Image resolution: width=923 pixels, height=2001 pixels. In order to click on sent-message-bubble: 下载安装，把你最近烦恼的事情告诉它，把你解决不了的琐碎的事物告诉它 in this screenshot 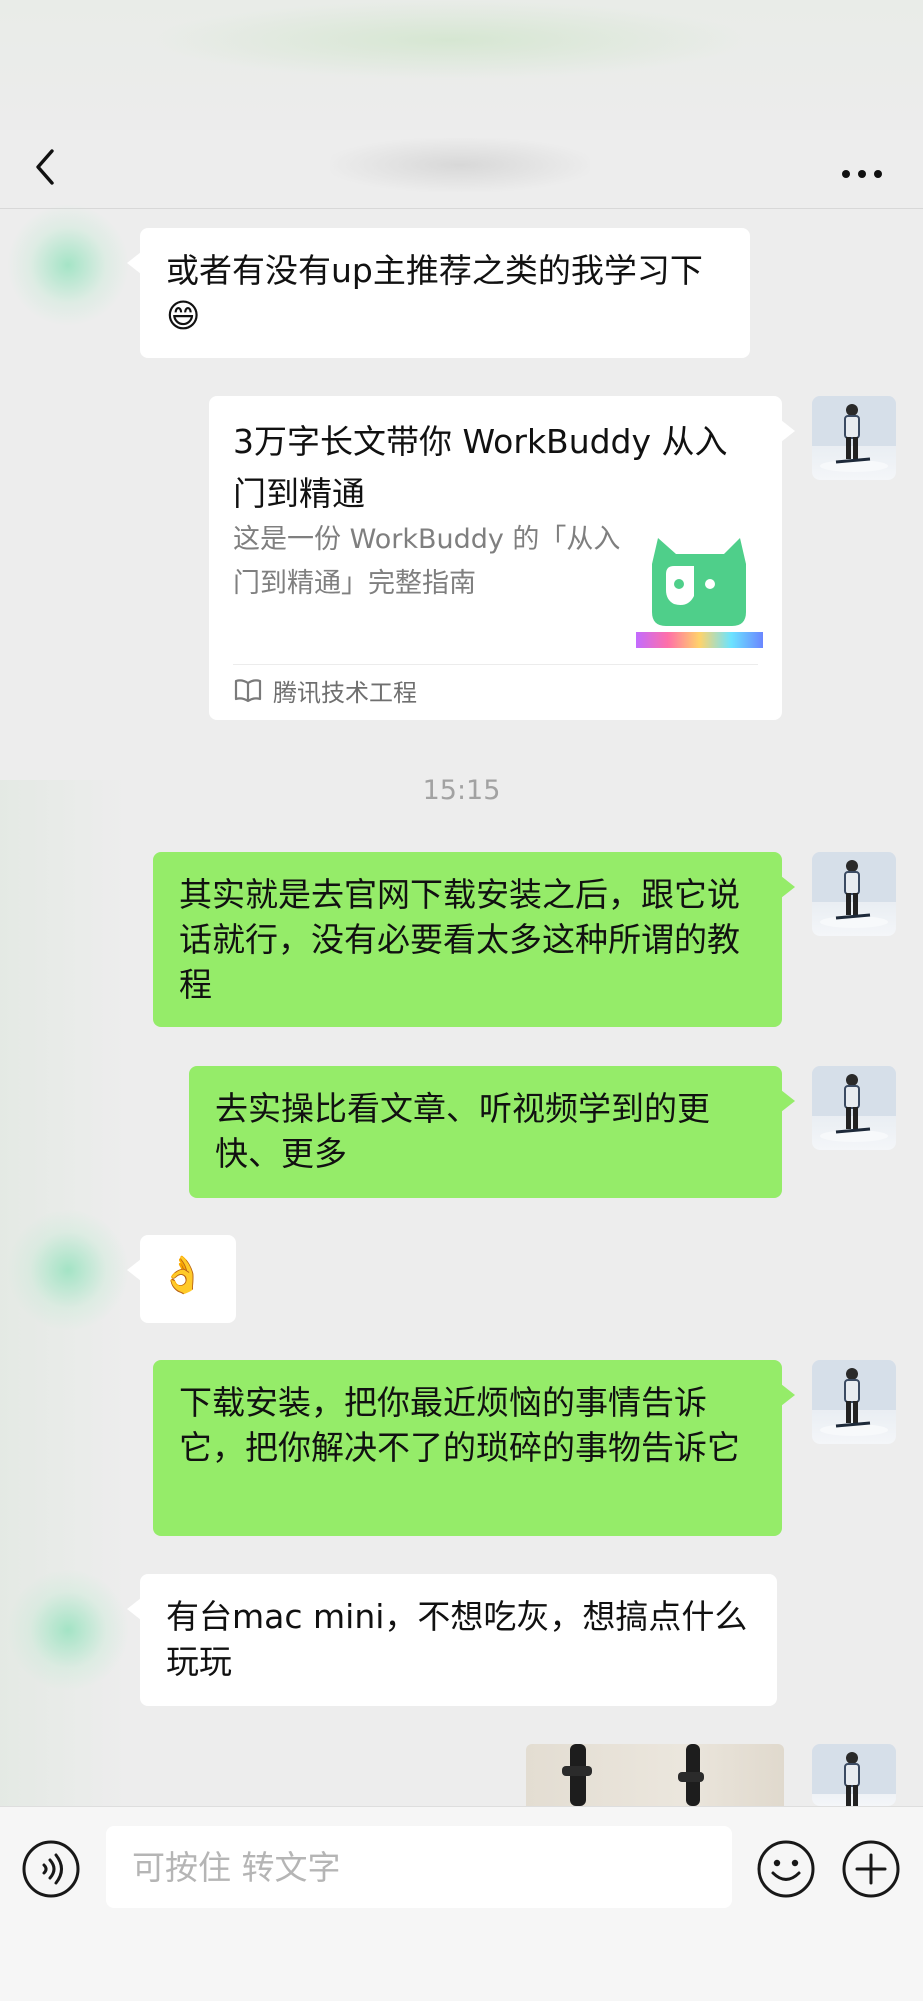, I will do `click(474, 1448)`.